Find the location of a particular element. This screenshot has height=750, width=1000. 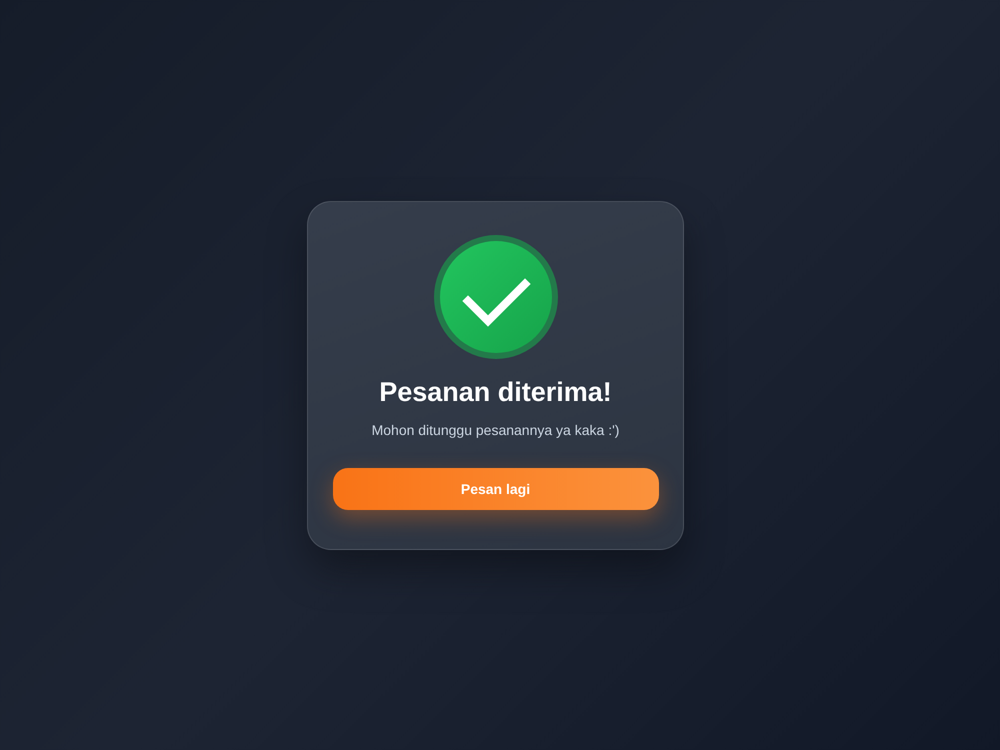

dialog-title: Pesanan diterima! is located at coordinates (495, 392).